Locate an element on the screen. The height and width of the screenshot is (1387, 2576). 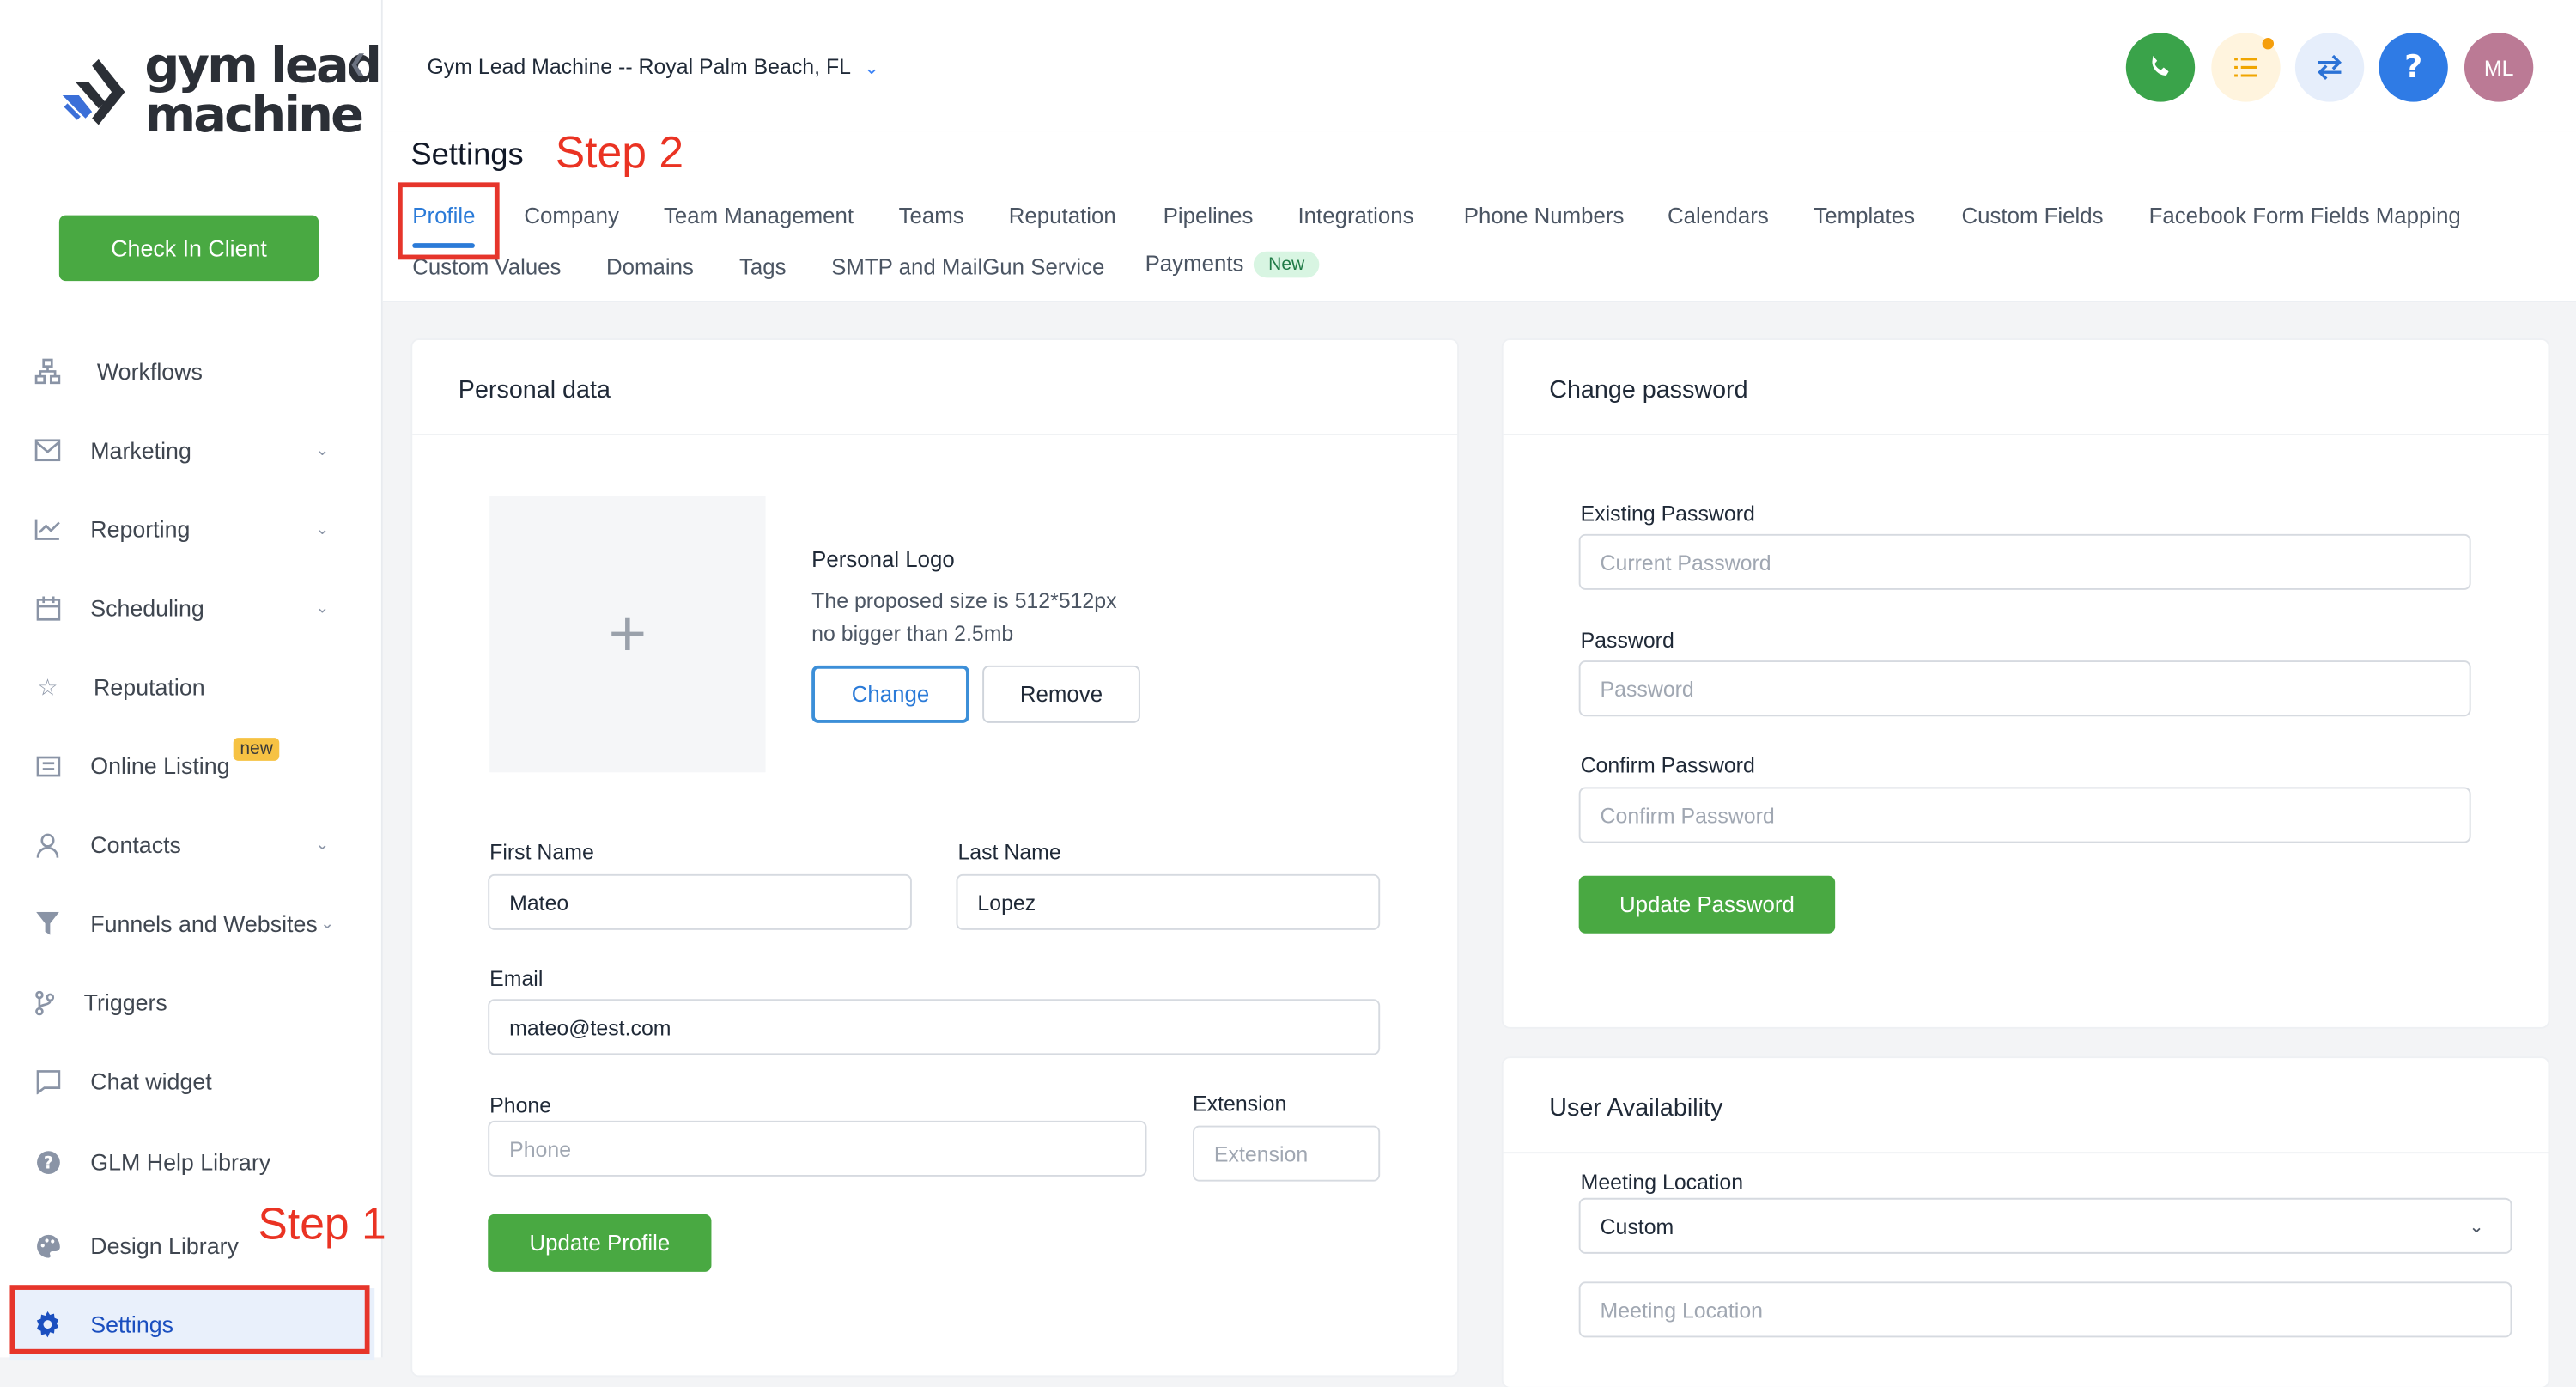
sidebar-item-funnels: Funnels and Websites ⌄ is located at coordinates (191, 923).